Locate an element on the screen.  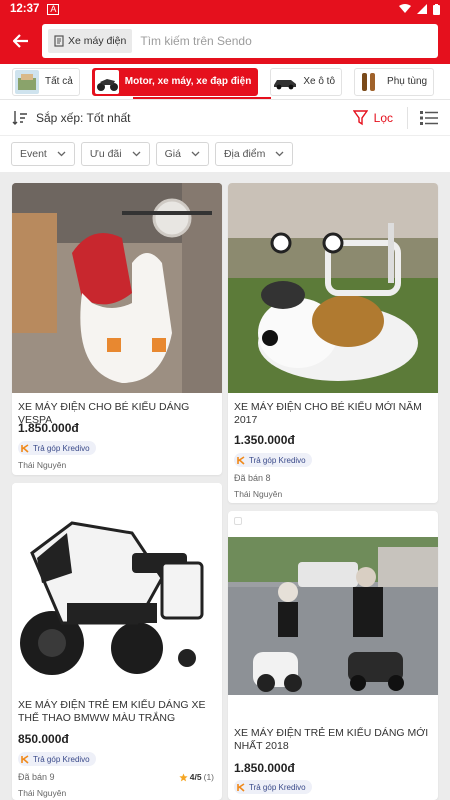
search-input is located at coordinates (286, 41).